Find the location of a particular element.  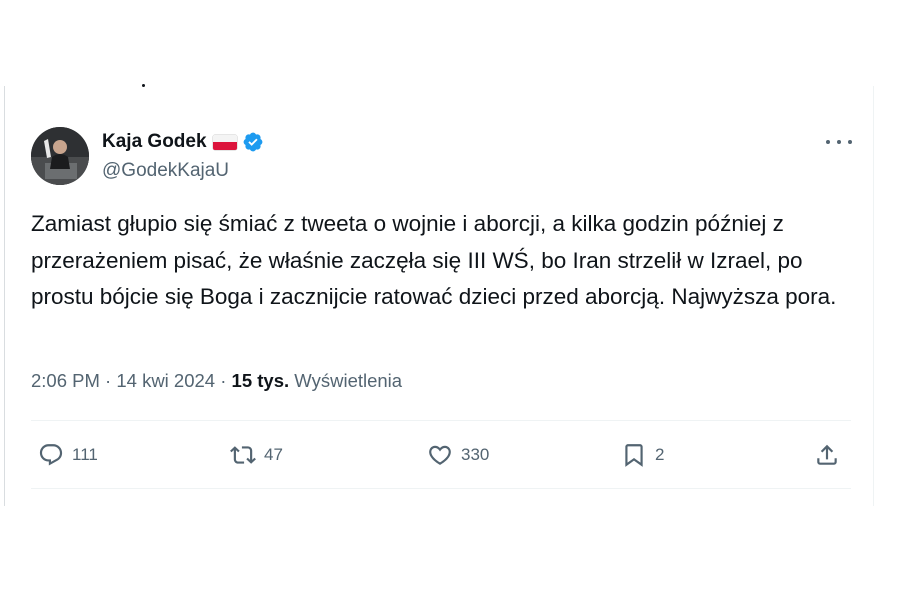

author-row: Kaja Godek is located at coordinates (183, 142).